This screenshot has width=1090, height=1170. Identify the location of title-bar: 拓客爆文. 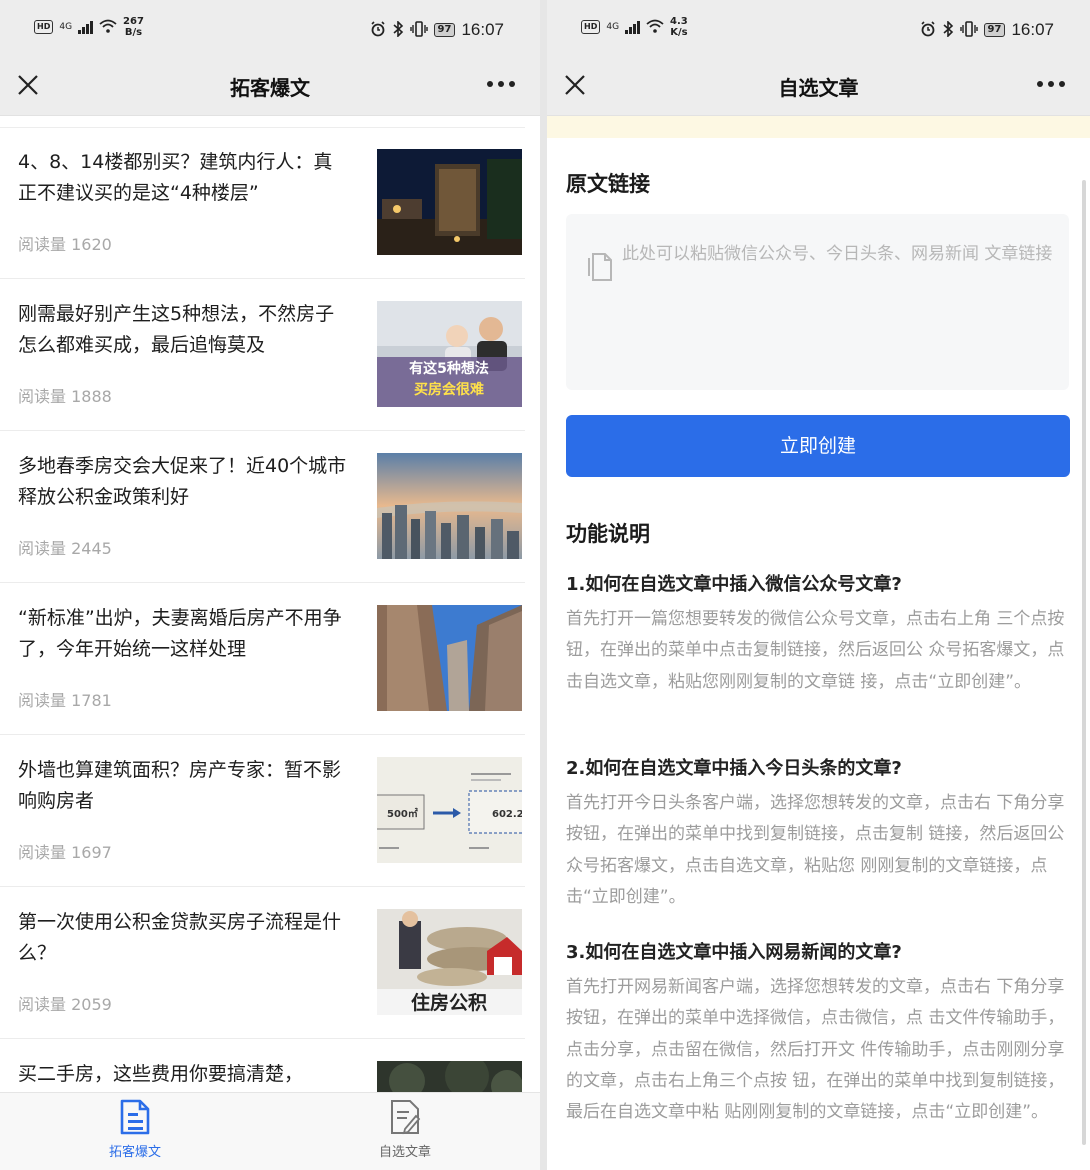
(270, 88).